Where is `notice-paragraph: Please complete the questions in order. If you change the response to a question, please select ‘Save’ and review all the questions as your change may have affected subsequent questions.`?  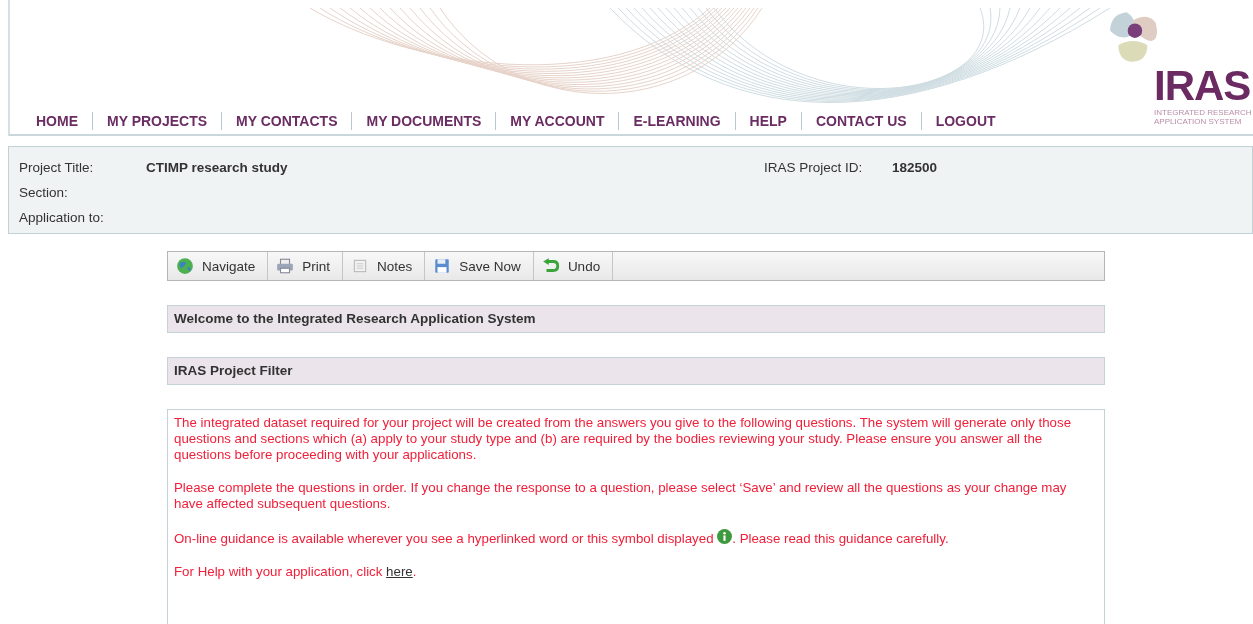
notice-paragraph: Please complete the questions in order. If you change the response to a question, please select ‘Save’ and review all the questions as your change may have affected subsequent questions. is located at coordinates (621, 496).